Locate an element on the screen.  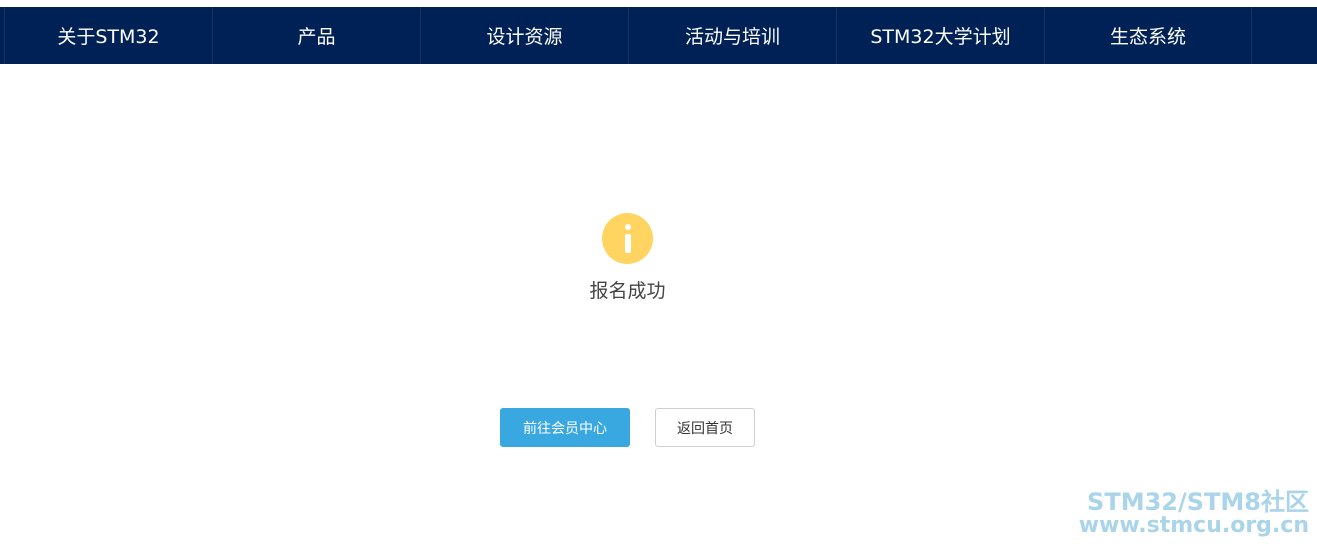
info-icon is located at coordinates (627, 238).